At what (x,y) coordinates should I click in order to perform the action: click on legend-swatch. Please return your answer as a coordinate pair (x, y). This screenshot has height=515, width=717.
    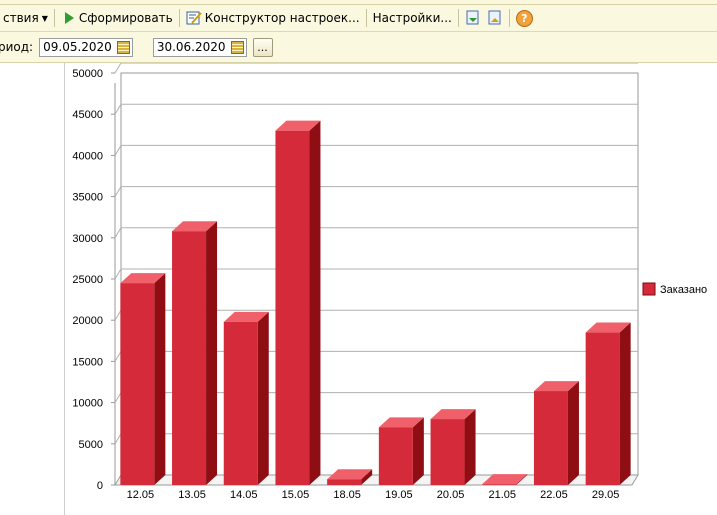
    Looking at the image, I should click on (649, 289).